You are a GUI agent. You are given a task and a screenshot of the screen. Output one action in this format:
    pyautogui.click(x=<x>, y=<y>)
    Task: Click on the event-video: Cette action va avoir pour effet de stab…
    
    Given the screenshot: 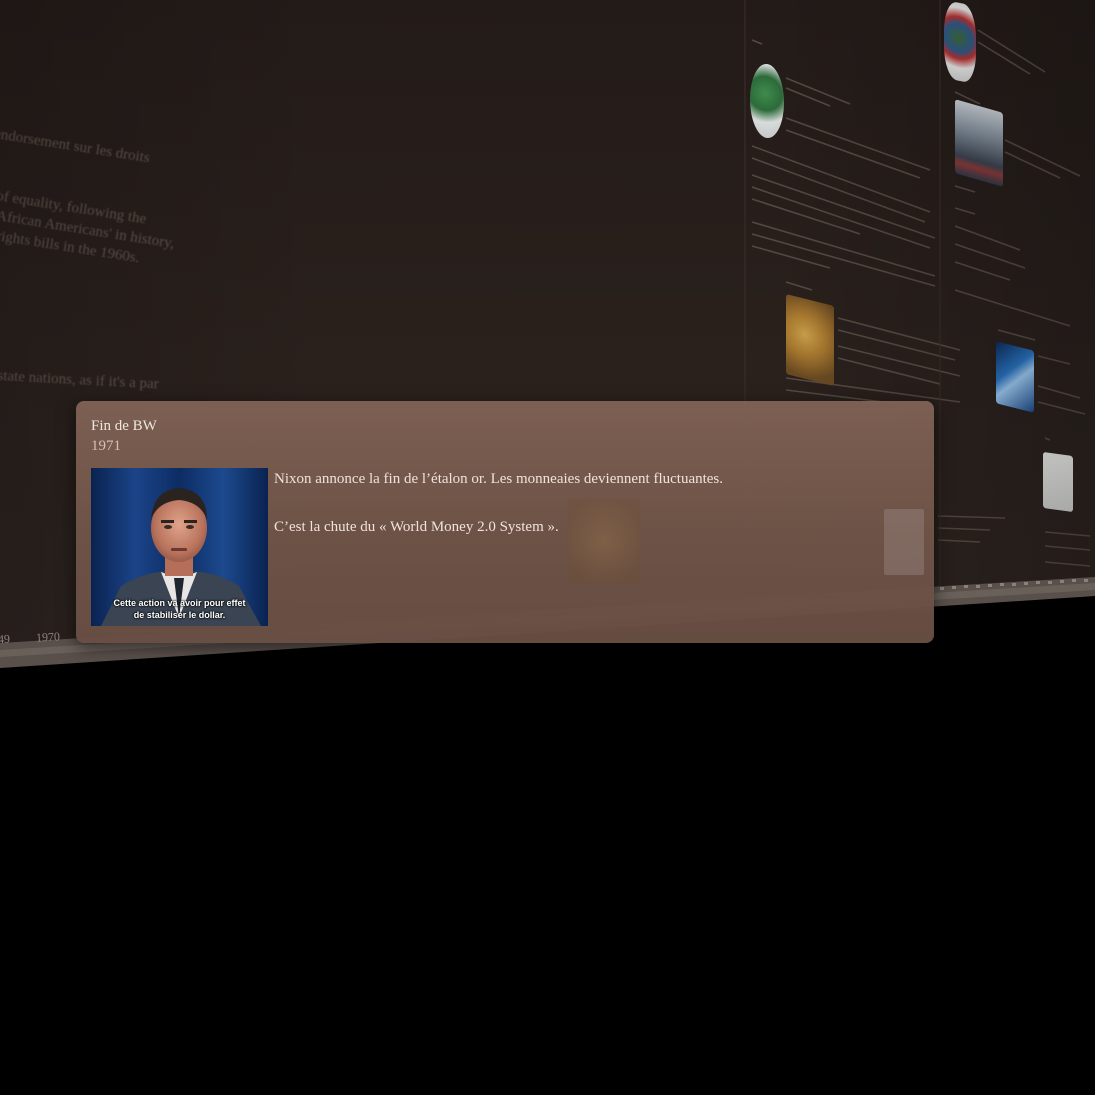 What is the action you would take?
    pyautogui.click(x=179, y=547)
    